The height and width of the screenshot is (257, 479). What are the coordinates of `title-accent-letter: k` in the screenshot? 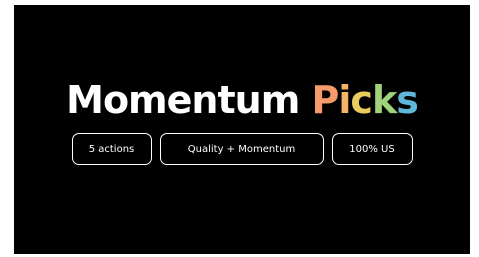 It's located at (384, 100).